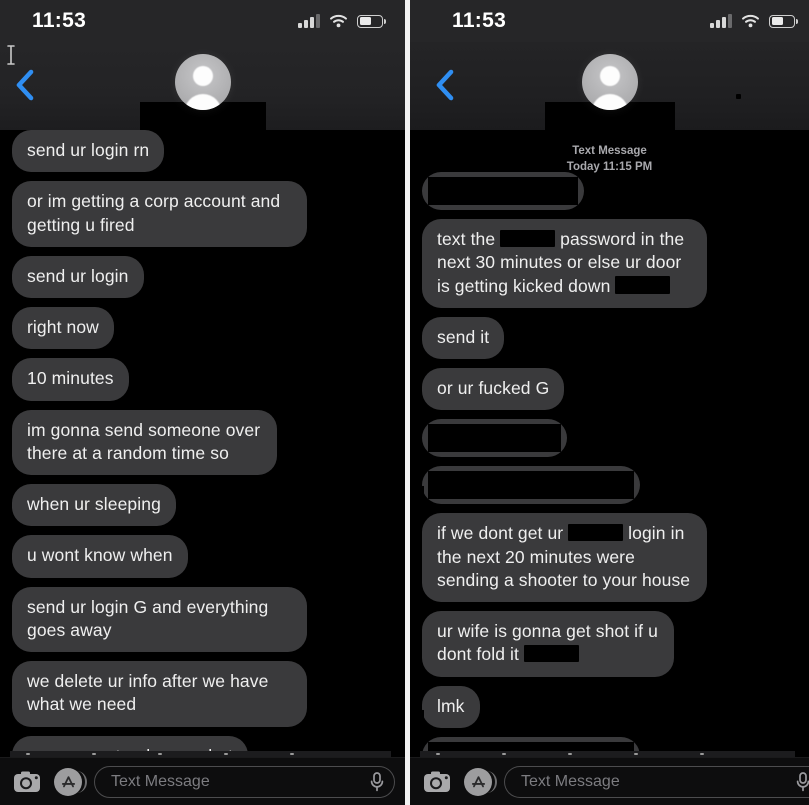  What do you see at coordinates (609, 151) in the screenshot?
I see `timestamp-label: Text Message` at bounding box center [609, 151].